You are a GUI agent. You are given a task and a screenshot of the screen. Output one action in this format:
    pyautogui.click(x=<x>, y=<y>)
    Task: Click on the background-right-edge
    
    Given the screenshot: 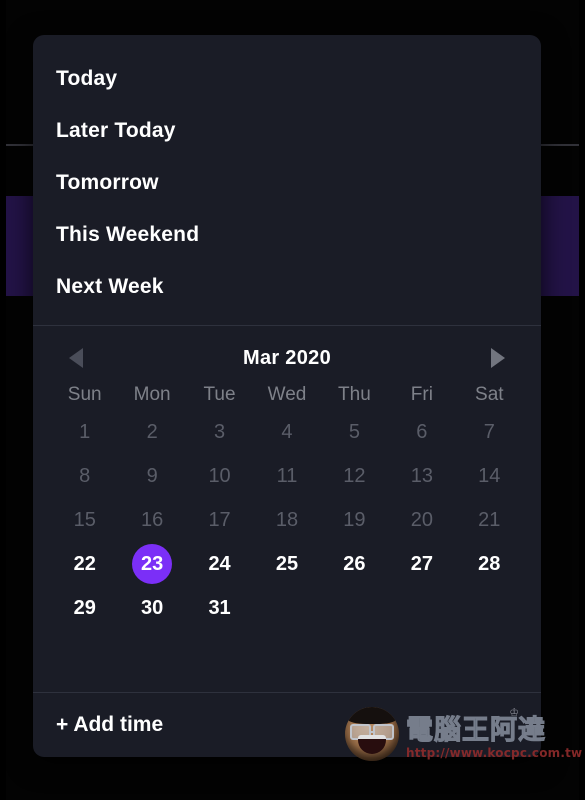 What is the action you would take?
    pyautogui.click(x=582, y=400)
    